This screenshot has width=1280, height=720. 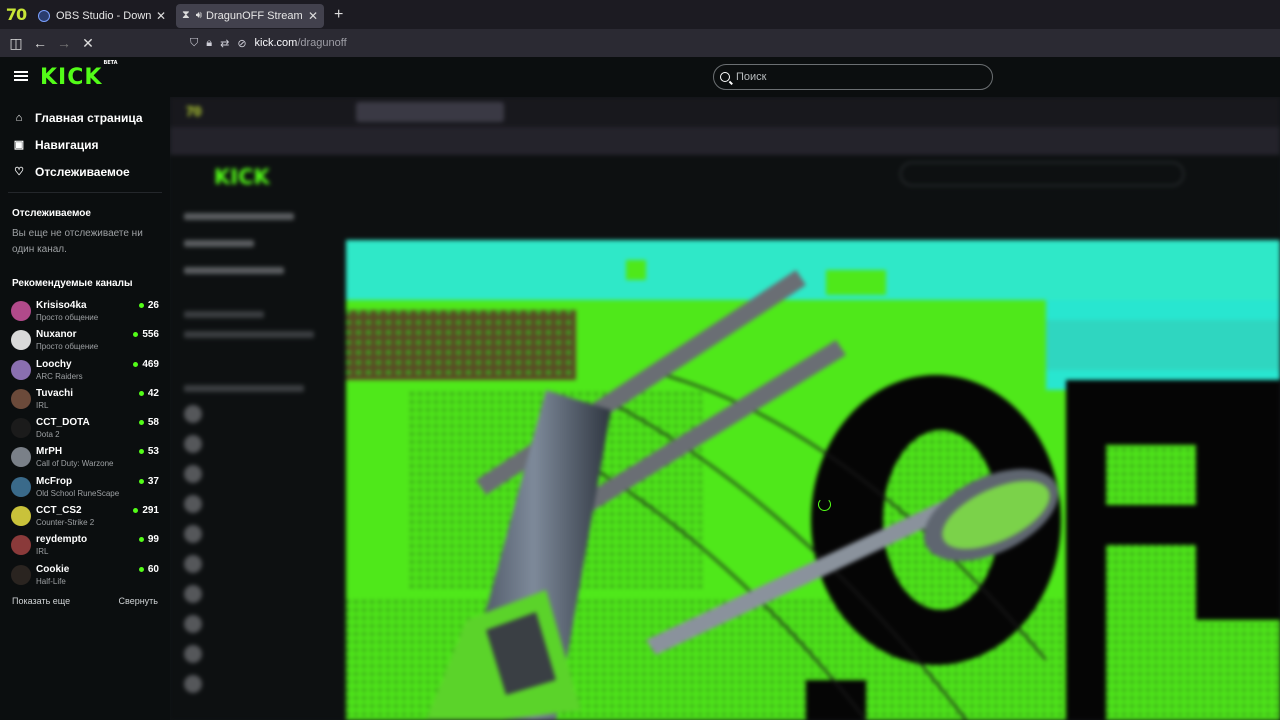 I want to click on kick-header: KICKBETA, so click(x=640, y=77).